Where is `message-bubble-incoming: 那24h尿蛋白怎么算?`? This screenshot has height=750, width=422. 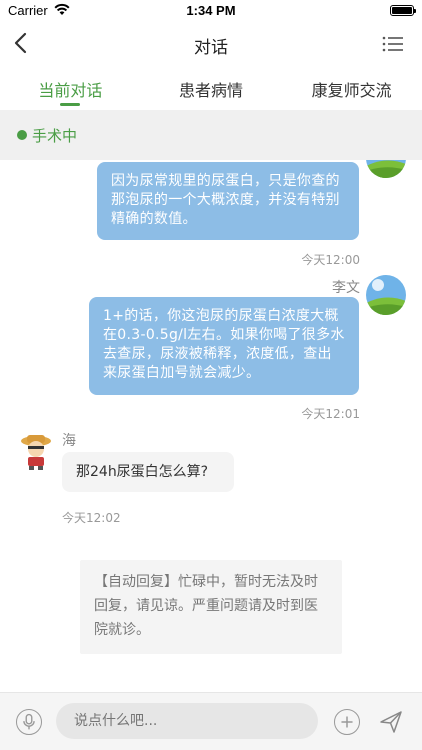 message-bubble-incoming: 那24h尿蛋白怎么算? is located at coordinates (148, 472).